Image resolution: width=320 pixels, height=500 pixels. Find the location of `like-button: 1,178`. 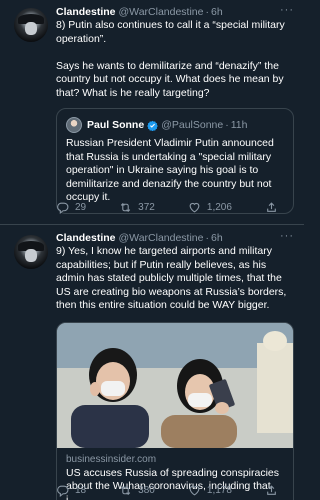

like-button: 1,178 is located at coordinates (210, 490).